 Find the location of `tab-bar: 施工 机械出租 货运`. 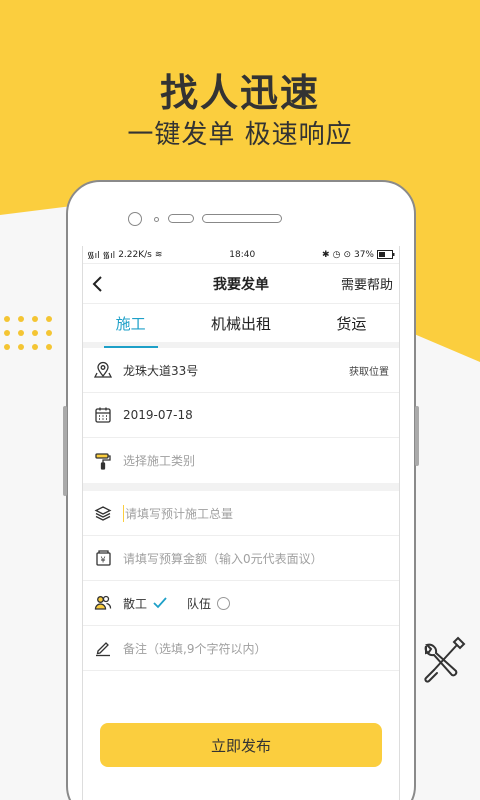

tab-bar: 施工 机械出租 货运 is located at coordinates (241, 326).